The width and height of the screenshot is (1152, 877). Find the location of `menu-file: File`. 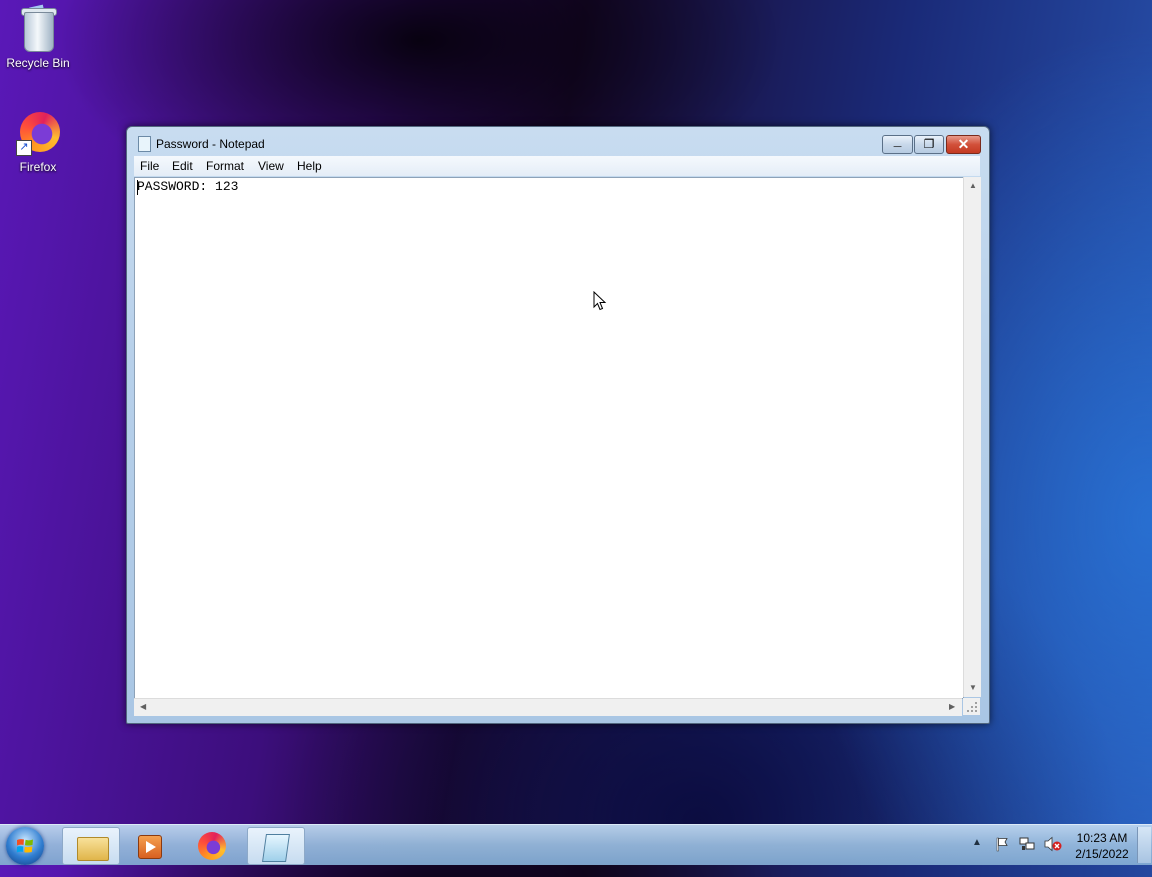

menu-file: File is located at coordinates (149, 166).